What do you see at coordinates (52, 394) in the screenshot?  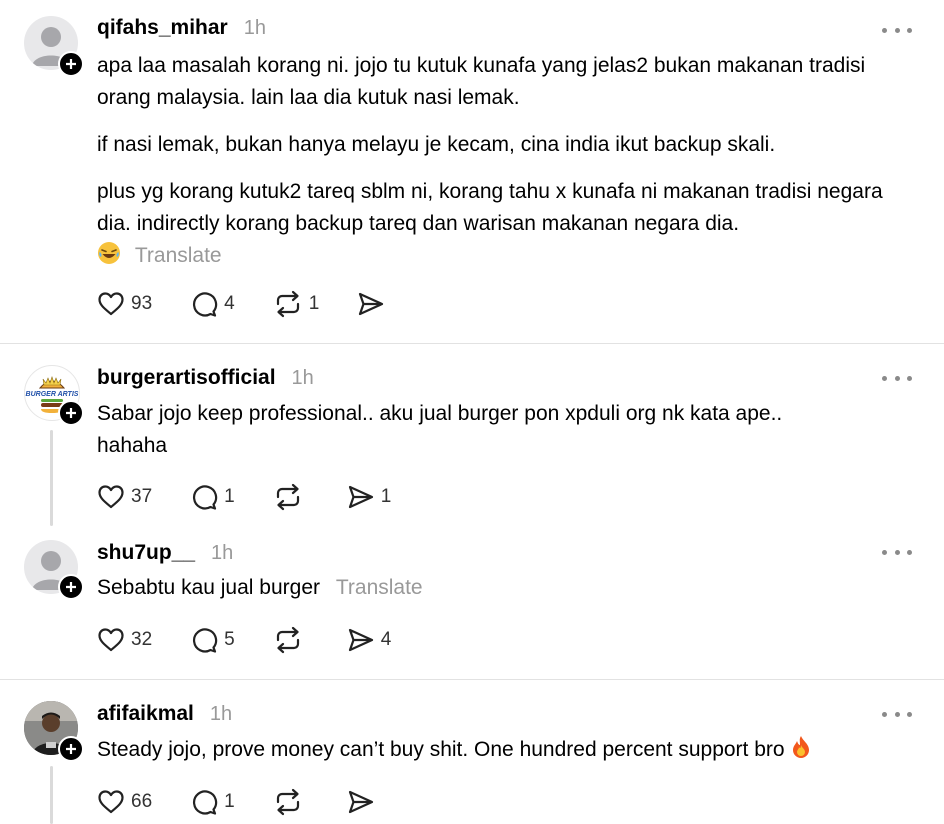 I see `svg-text: BURGER ARTIS` at bounding box center [52, 394].